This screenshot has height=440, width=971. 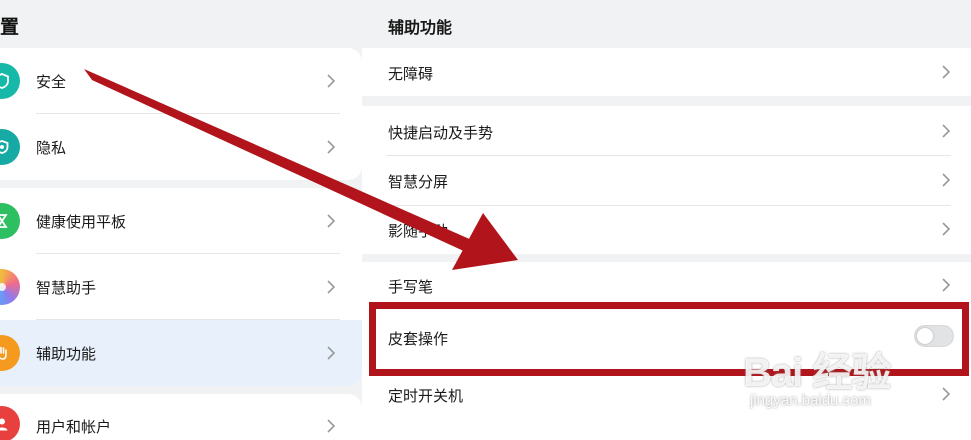 I want to click on sidebar-item-label: 健康使用平板, so click(x=81, y=222).